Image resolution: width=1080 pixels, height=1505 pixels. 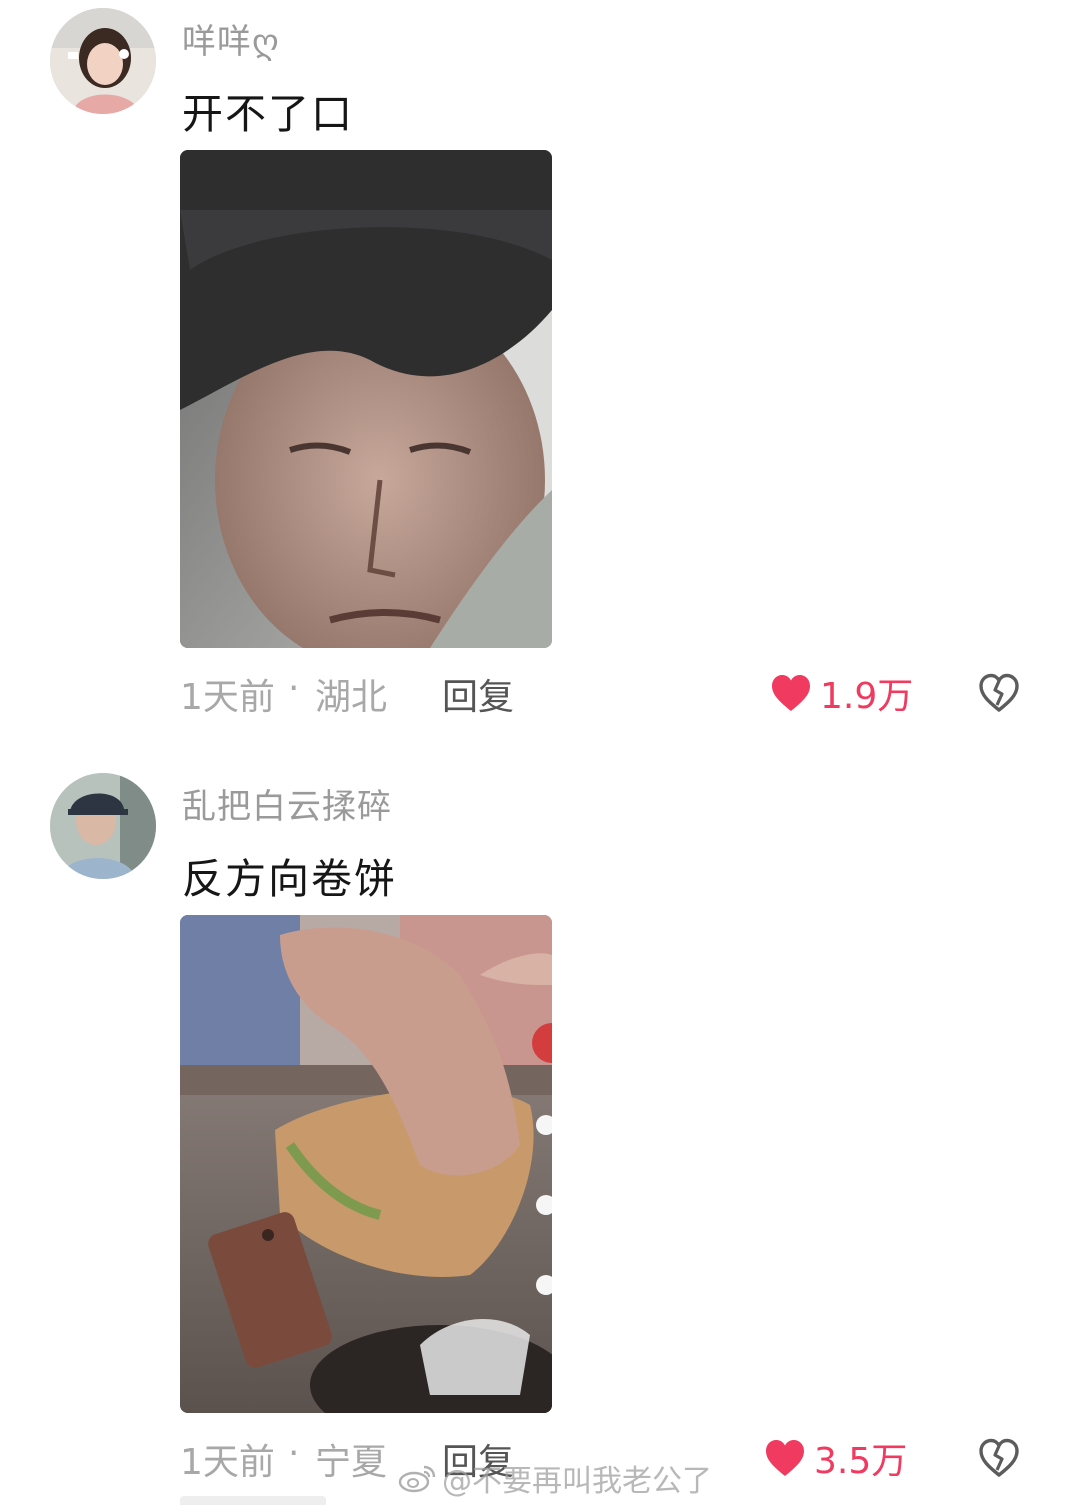 I want to click on like-button: 1.9万, so click(x=841, y=693).